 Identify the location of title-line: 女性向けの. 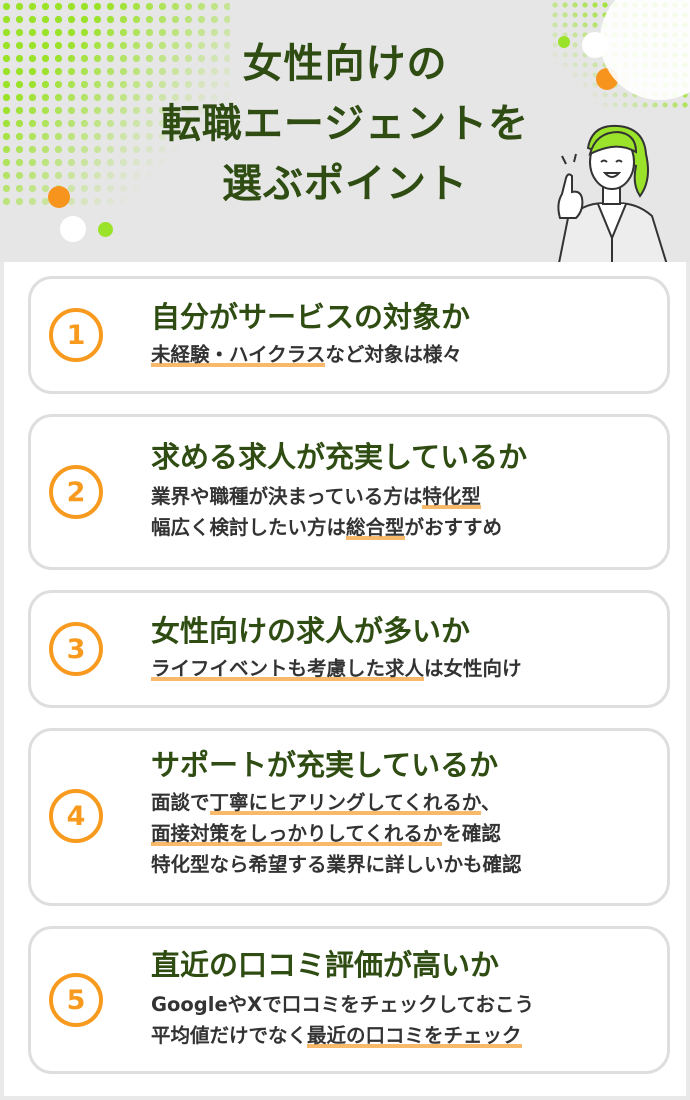
(345, 64).